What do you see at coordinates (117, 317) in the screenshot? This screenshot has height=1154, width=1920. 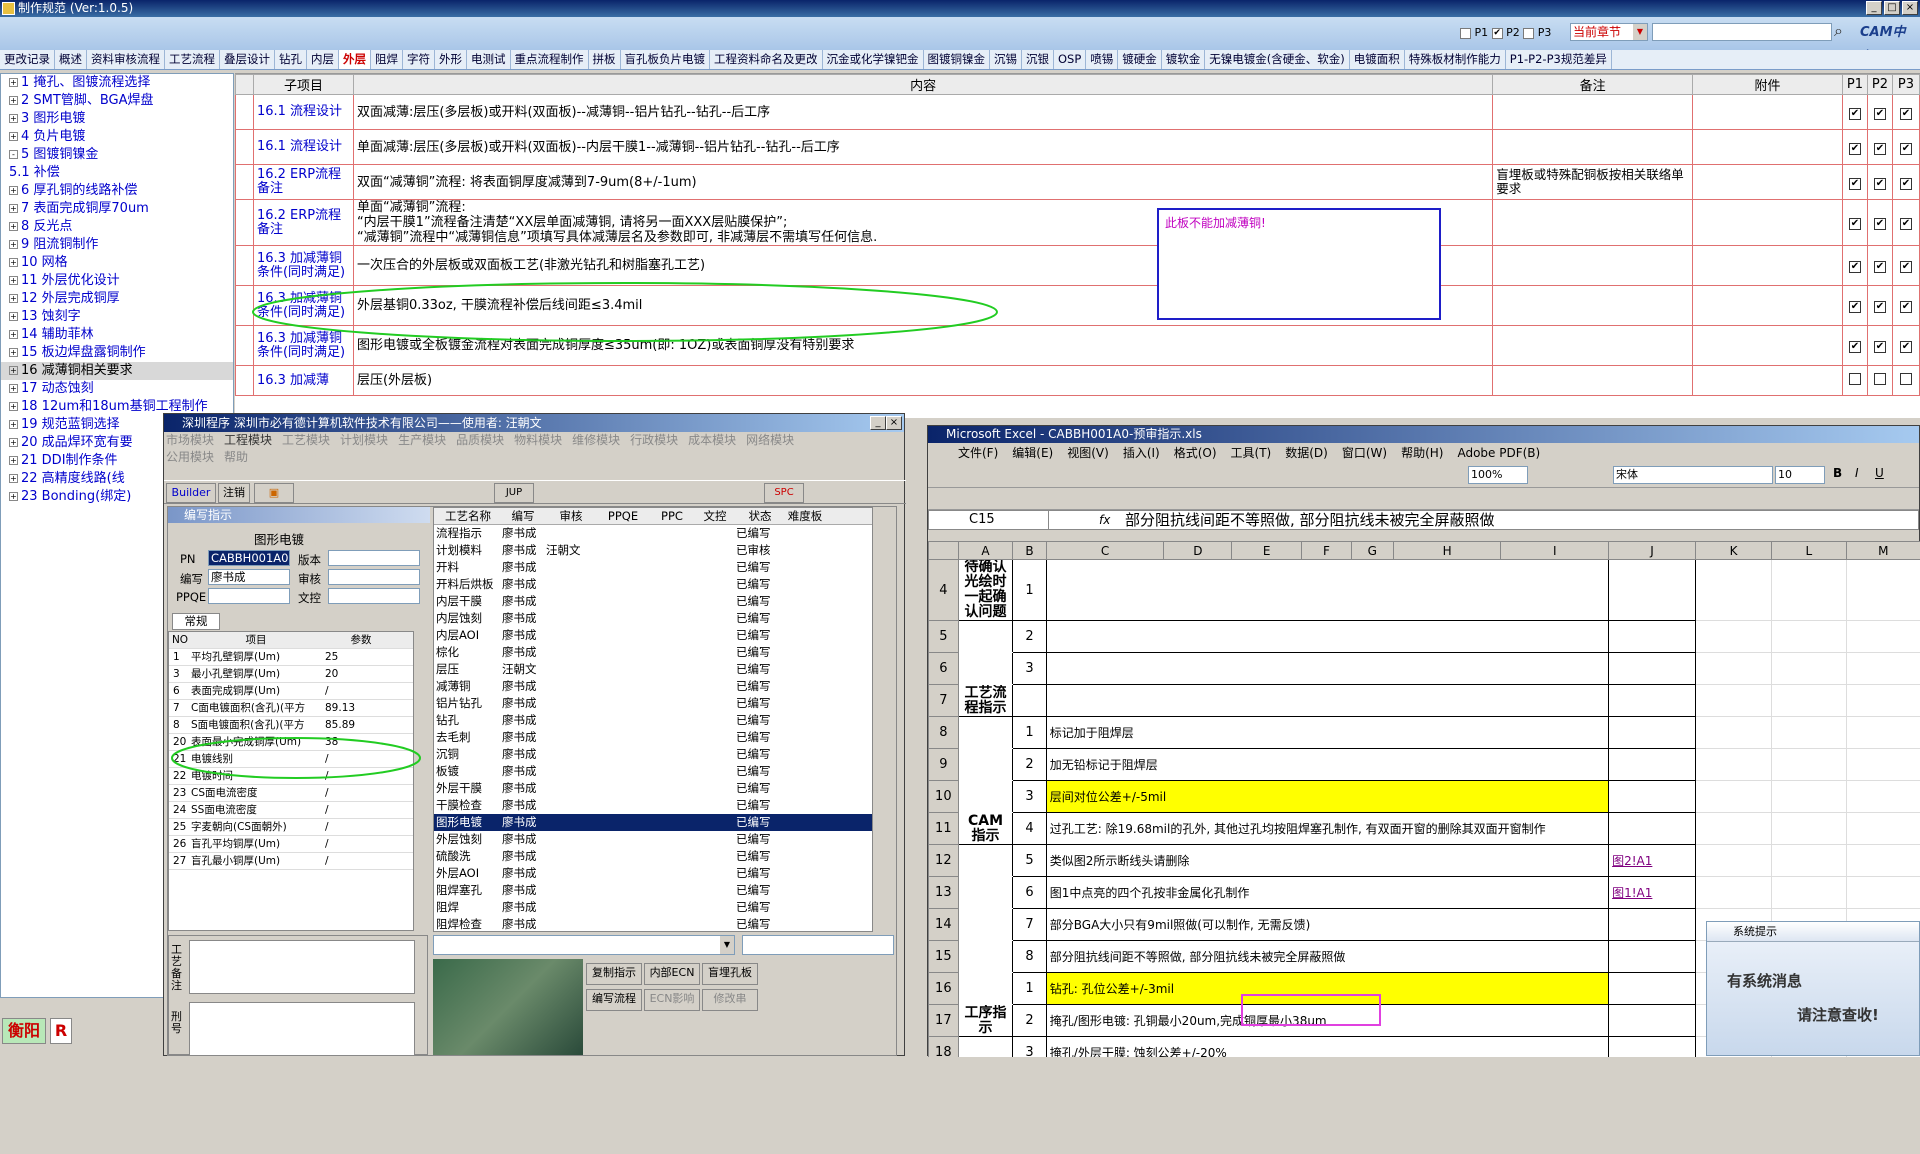 I see `tree-item: +13 蚀刻字` at bounding box center [117, 317].